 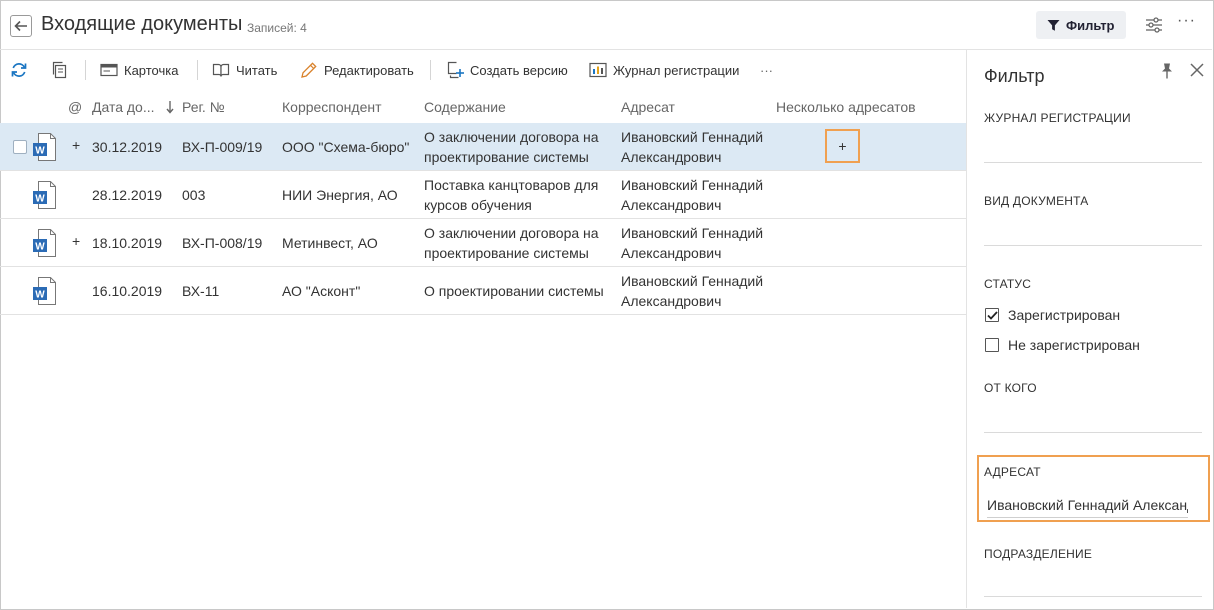 What do you see at coordinates (455, 70) in the screenshot?
I see `new-version-icon` at bounding box center [455, 70].